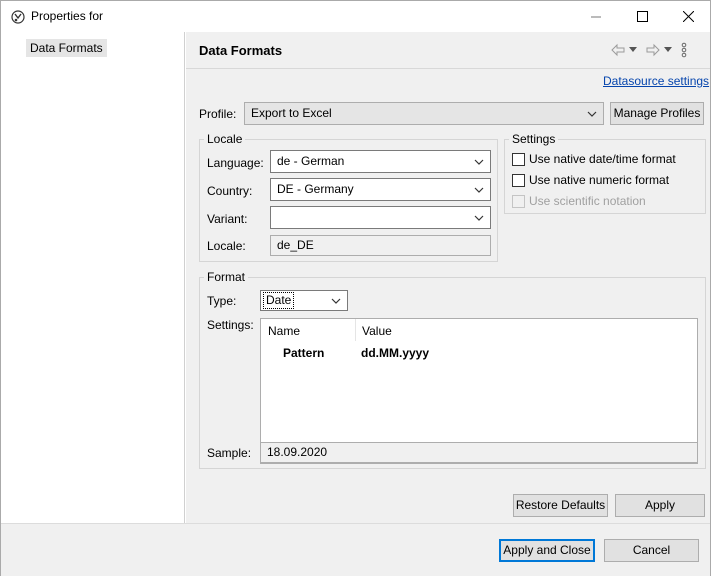  What do you see at coordinates (304, 300) in the screenshot?
I see `type-select: Date` at bounding box center [304, 300].